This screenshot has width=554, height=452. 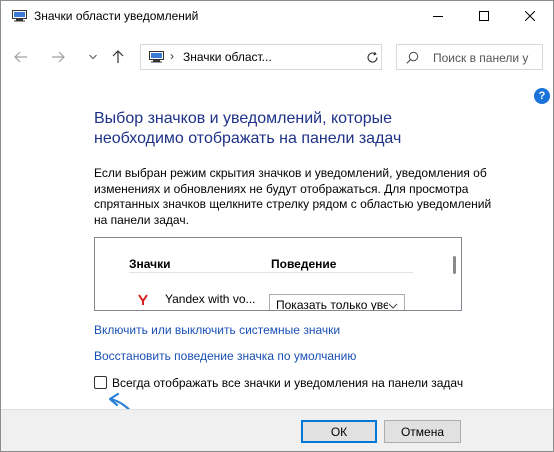 I want to click on window-title: Значки области уведомлений, so click(x=116, y=16).